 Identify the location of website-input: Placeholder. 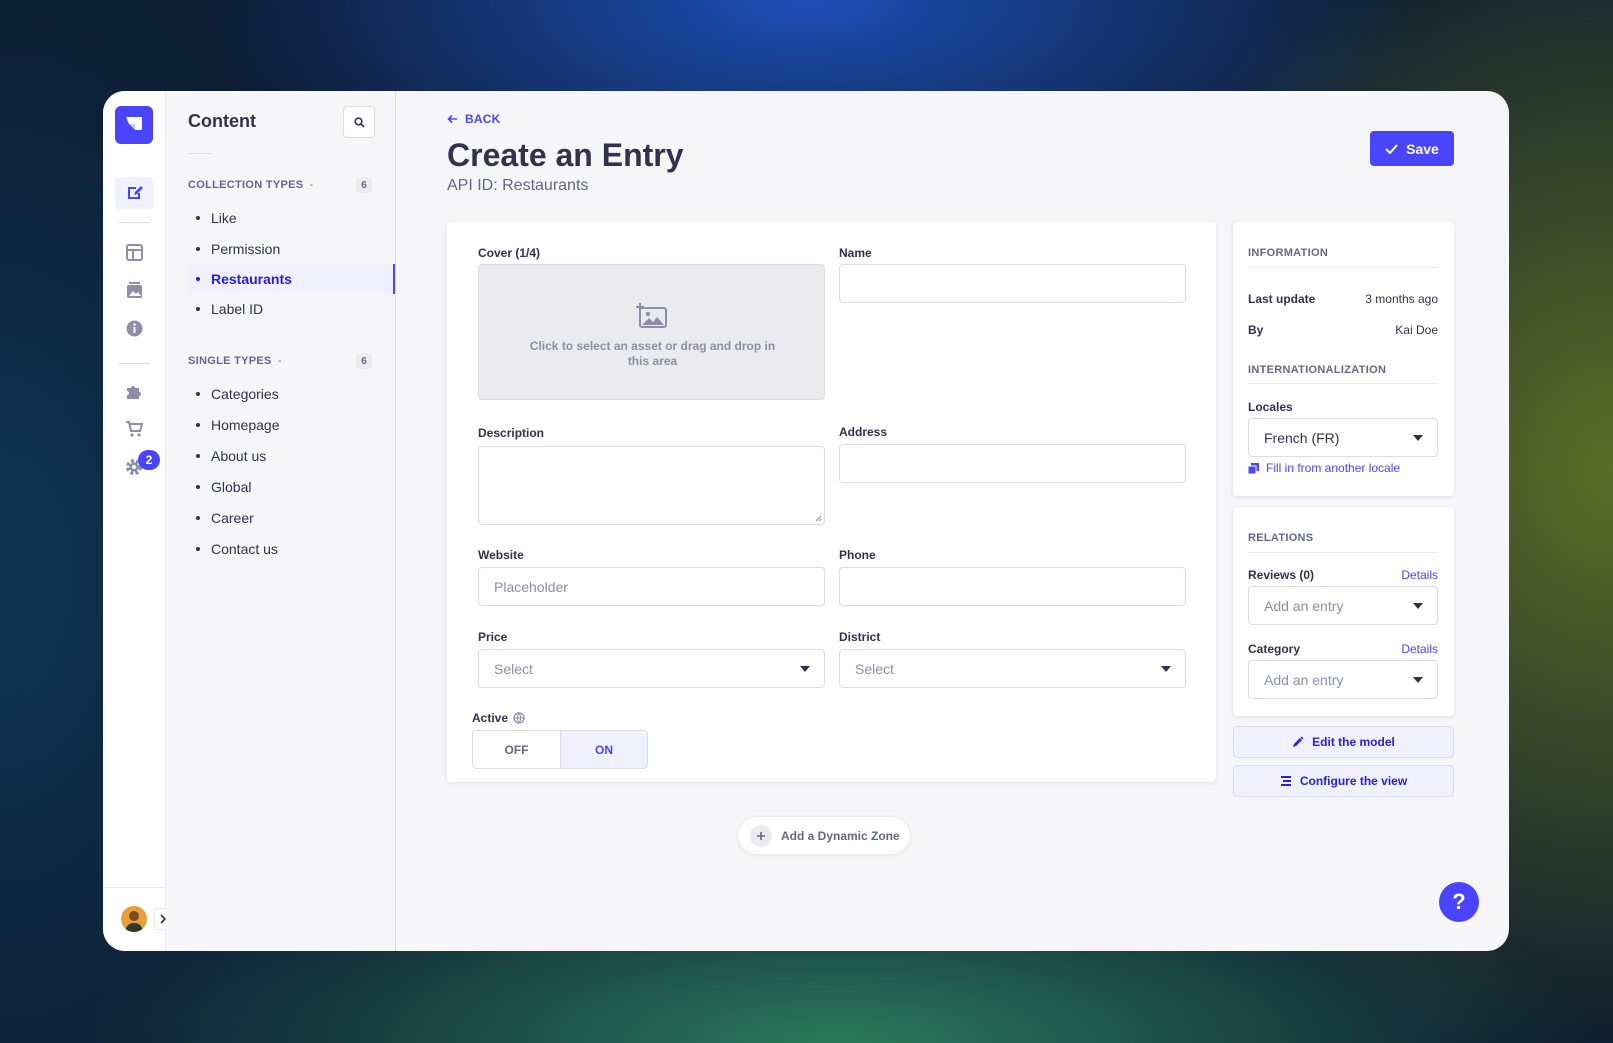
(651, 586).